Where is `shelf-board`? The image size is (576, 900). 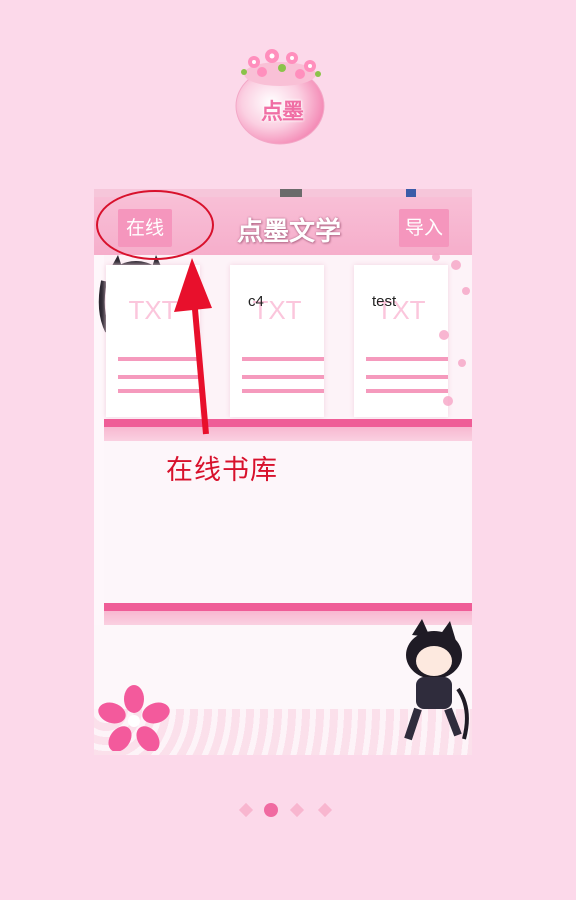 shelf-board is located at coordinates (288, 430).